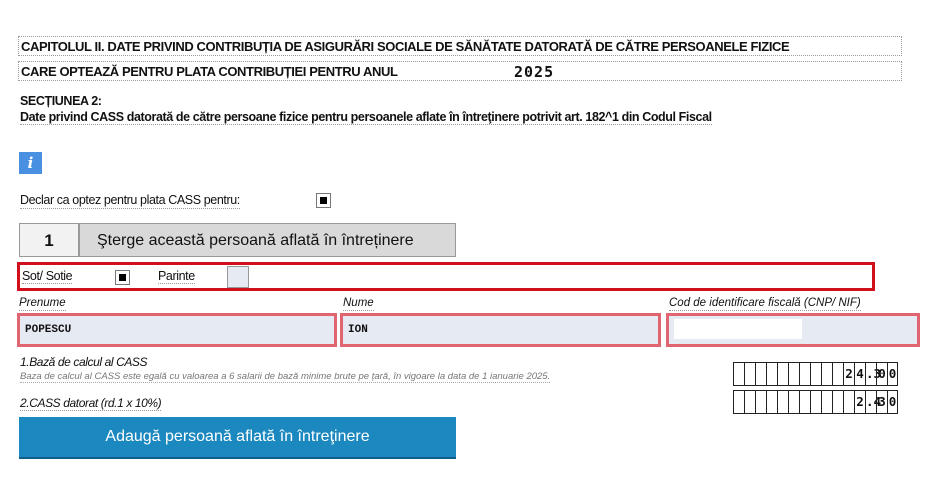 This screenshot has height=482, width=941. Describe the element at coordinates (323, 200) in the screenshot. I see `declaration-checkbox` at that location.